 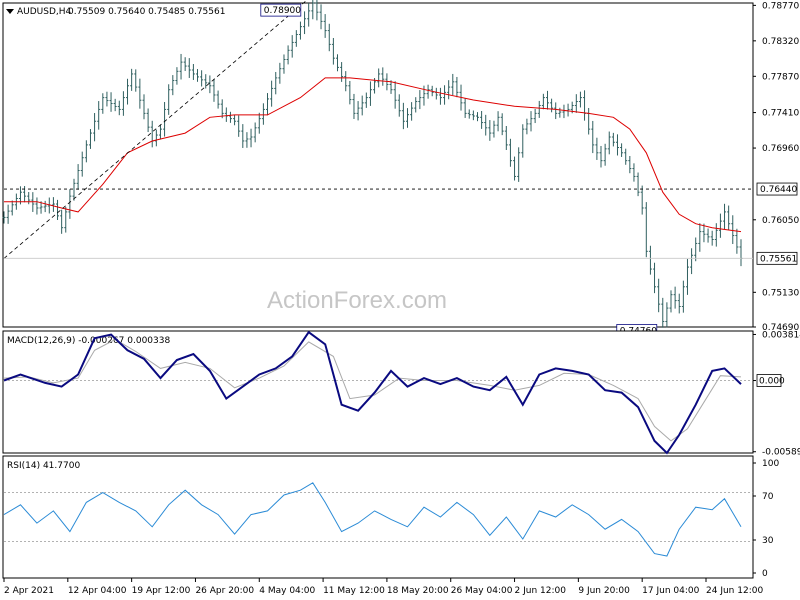 I want to click on y-tick-label: 30, so click(x=768, y=541).